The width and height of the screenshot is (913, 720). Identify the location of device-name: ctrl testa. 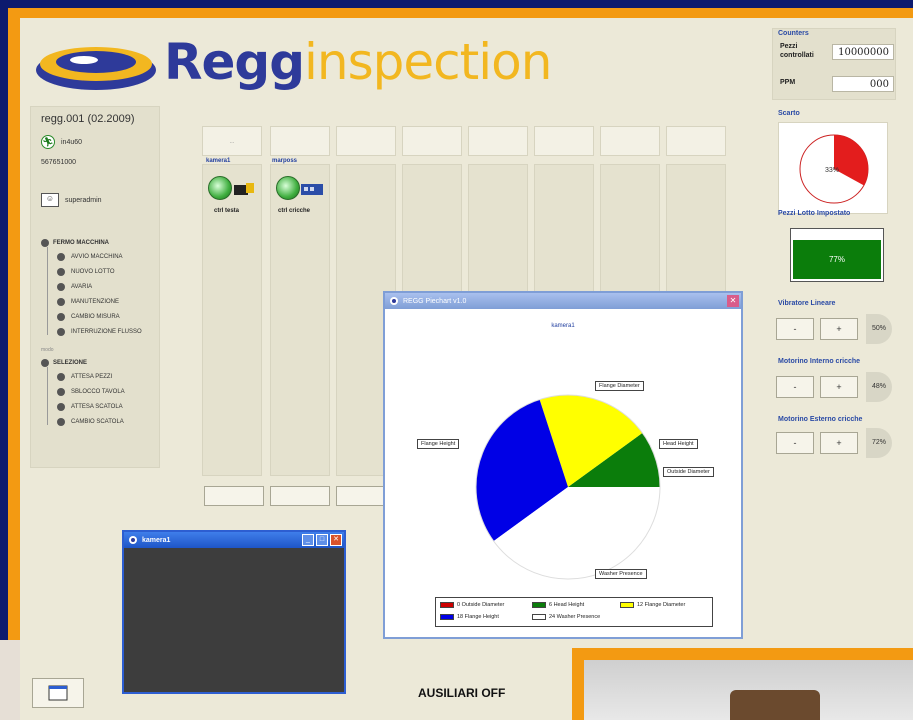
(227, 211).